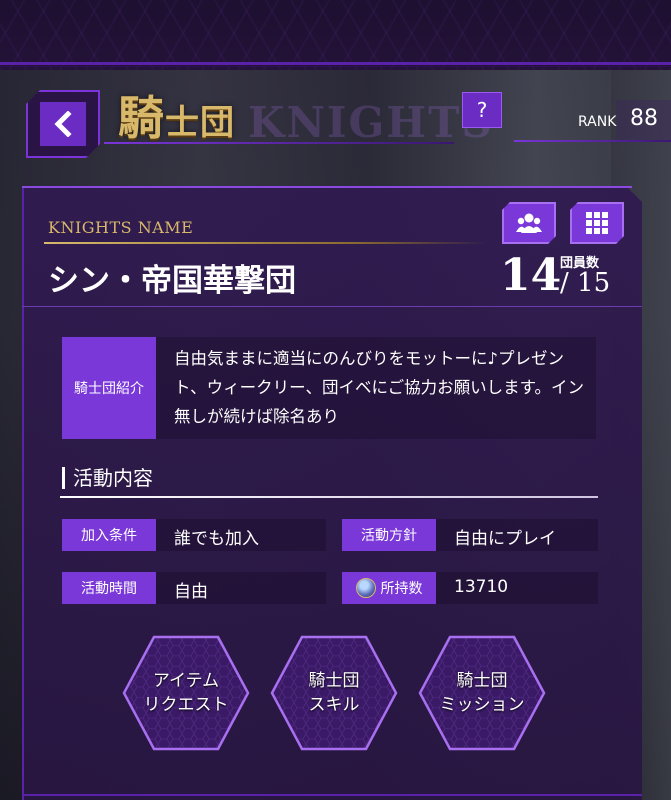 Image resolution: width=671 pixels, height=800 pixels. I want to click on group-icon, so click(529, 223).